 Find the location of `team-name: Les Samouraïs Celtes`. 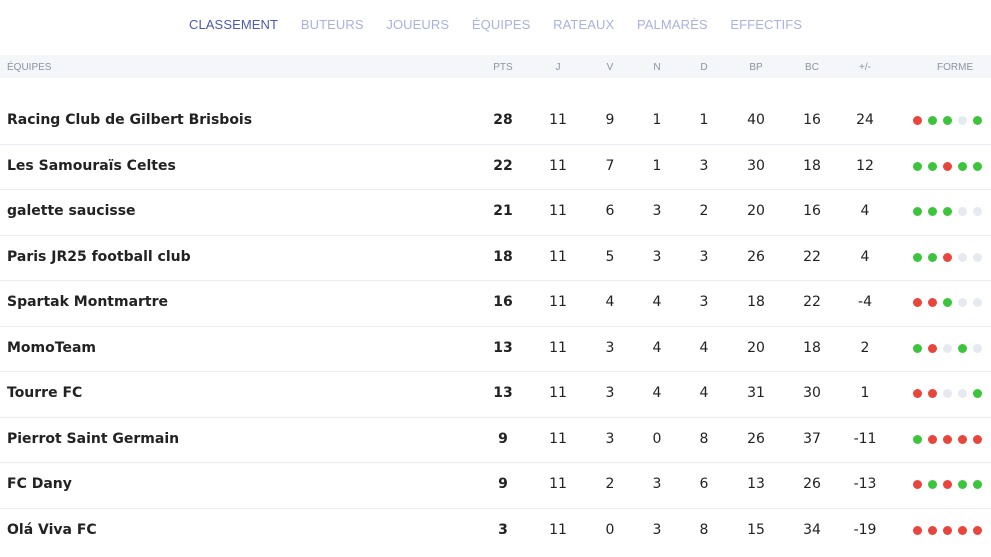

team-name: Les Samouraïs Celtes is located at coordinates (91, 166).